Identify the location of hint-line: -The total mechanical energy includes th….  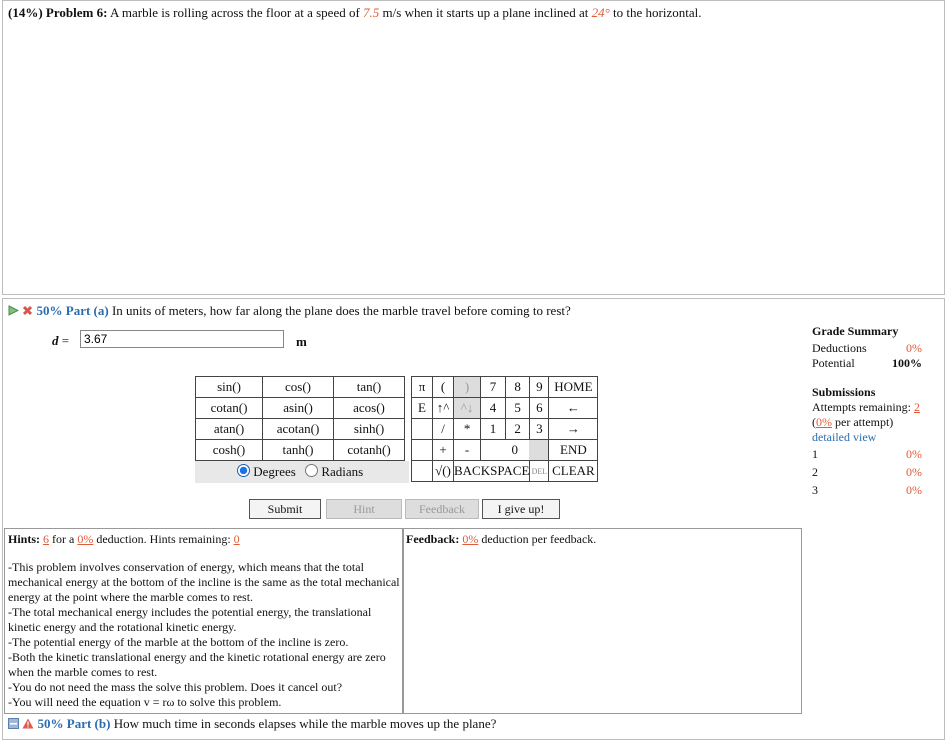
(190, 612).